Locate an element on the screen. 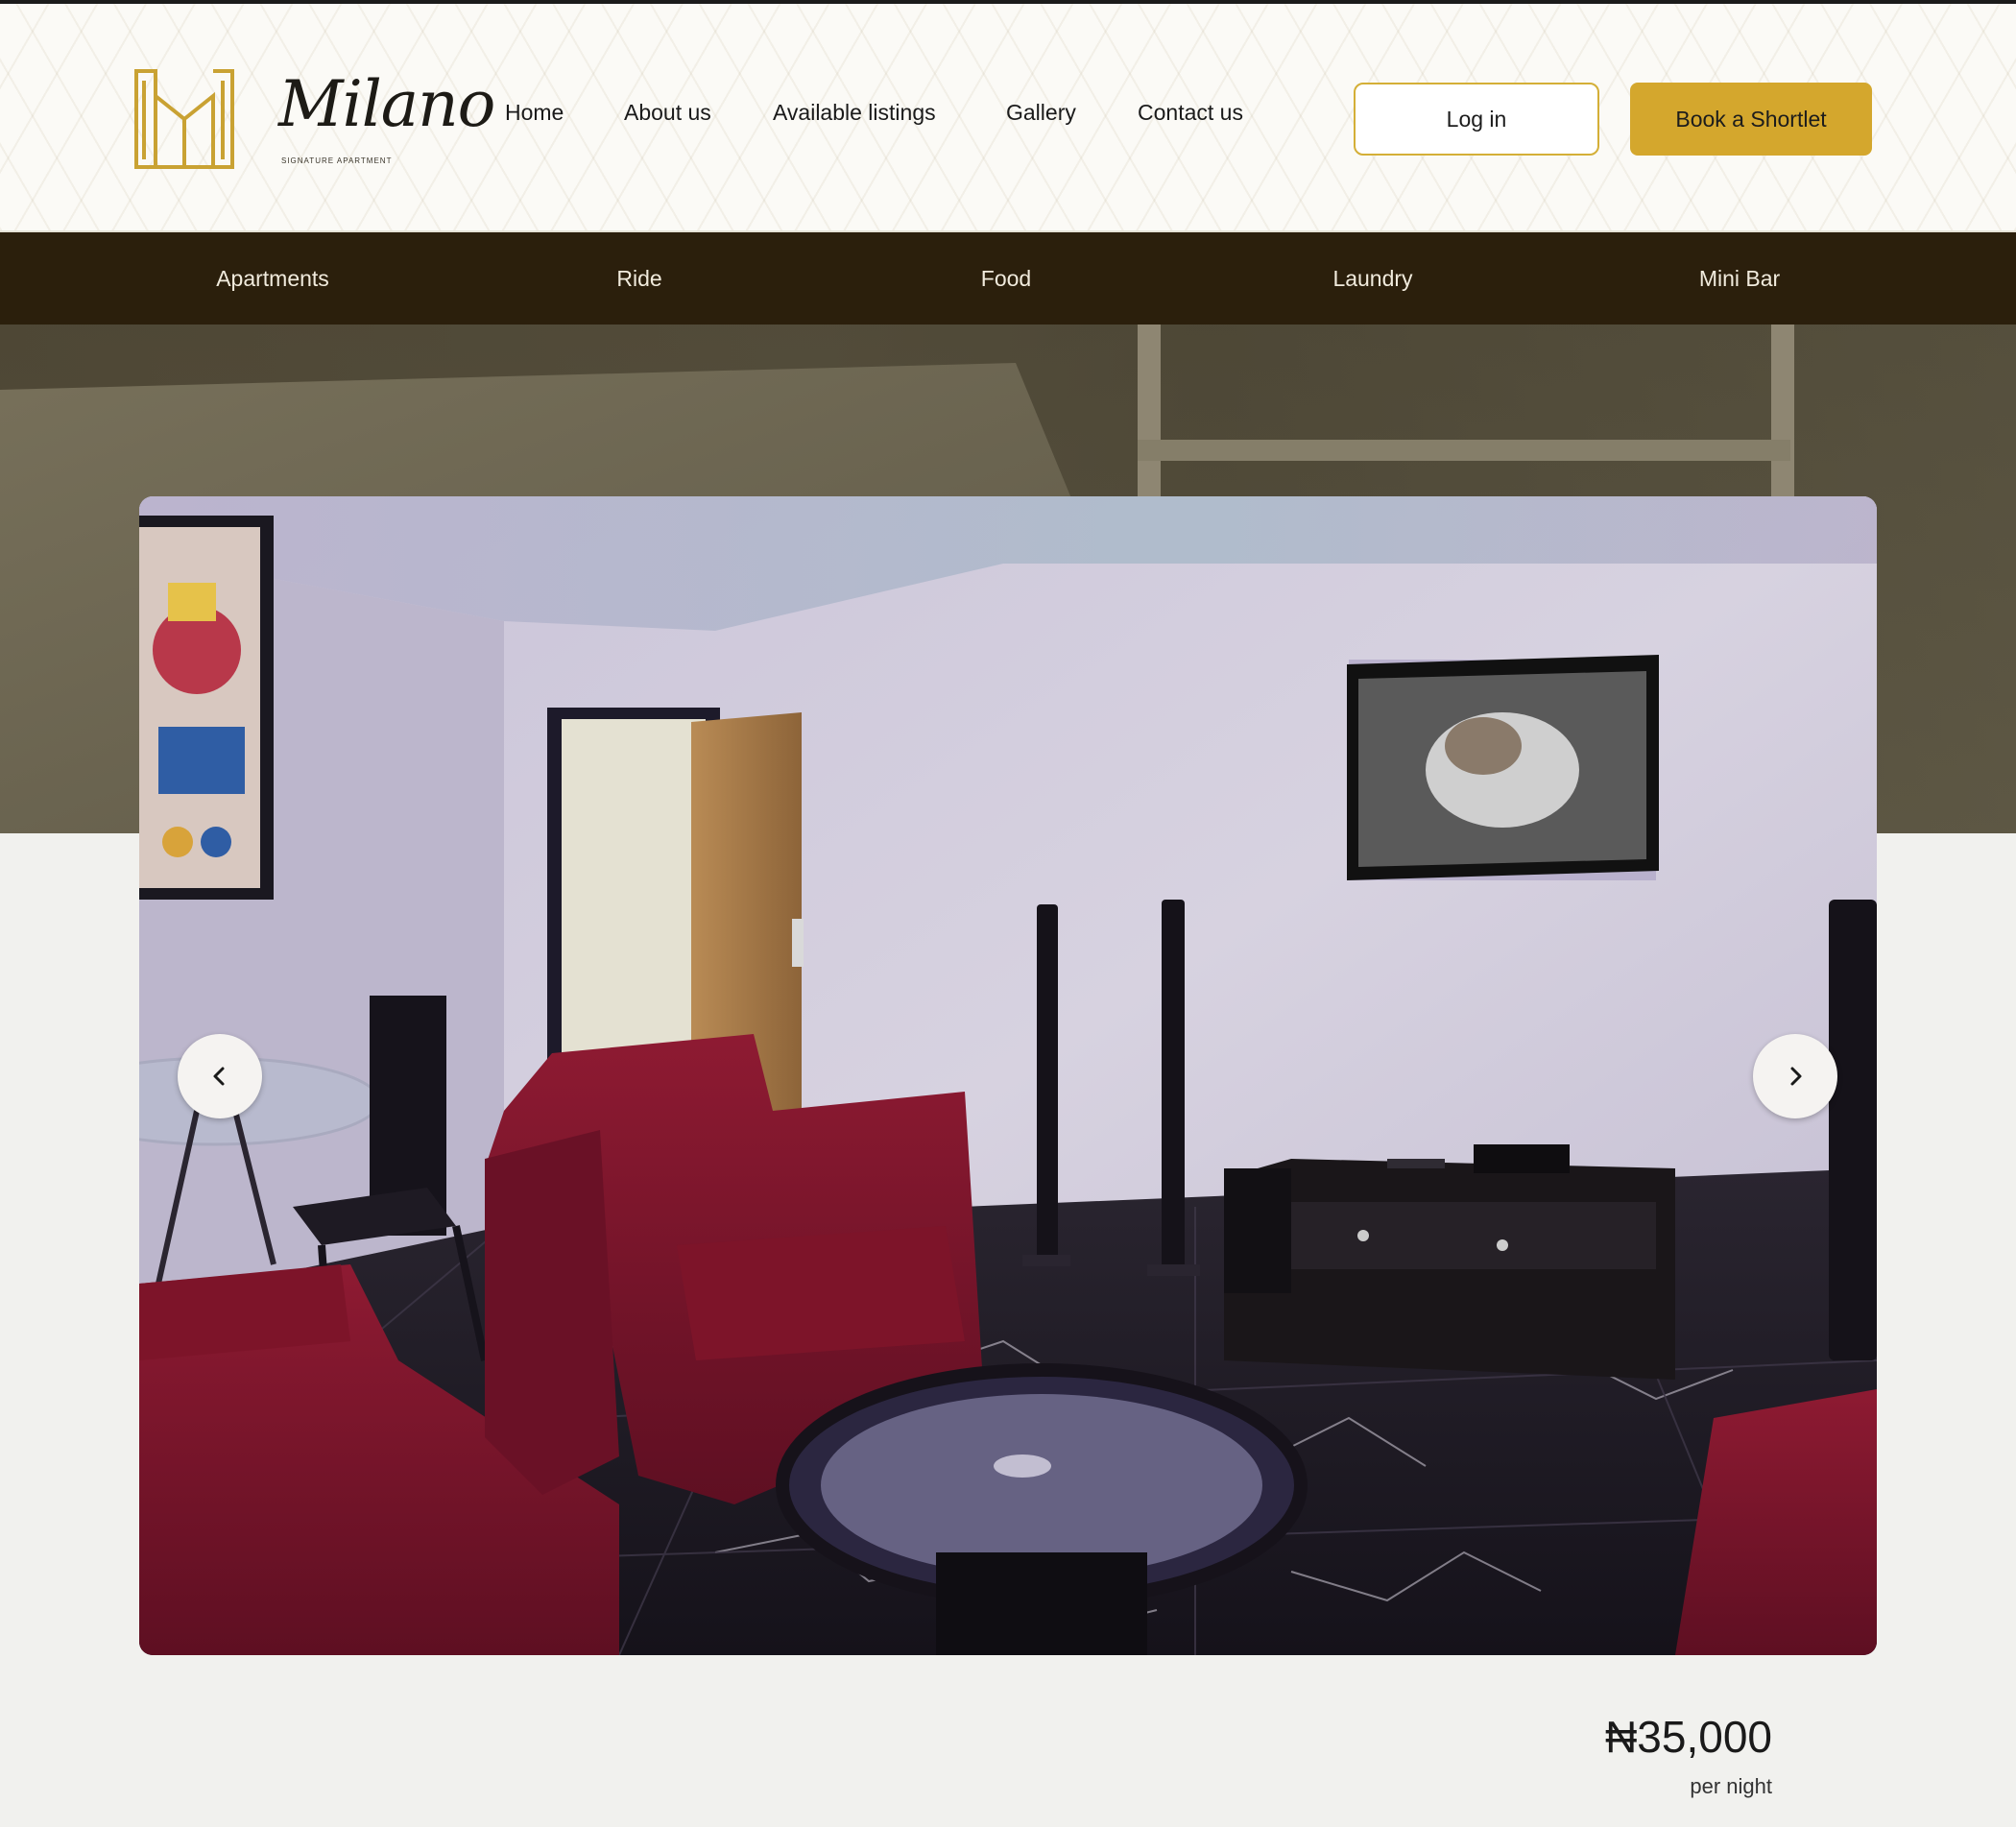 This screenshot has width=2016, height=1827. chevron-right-icon is located at coordinates (1796, 1077).